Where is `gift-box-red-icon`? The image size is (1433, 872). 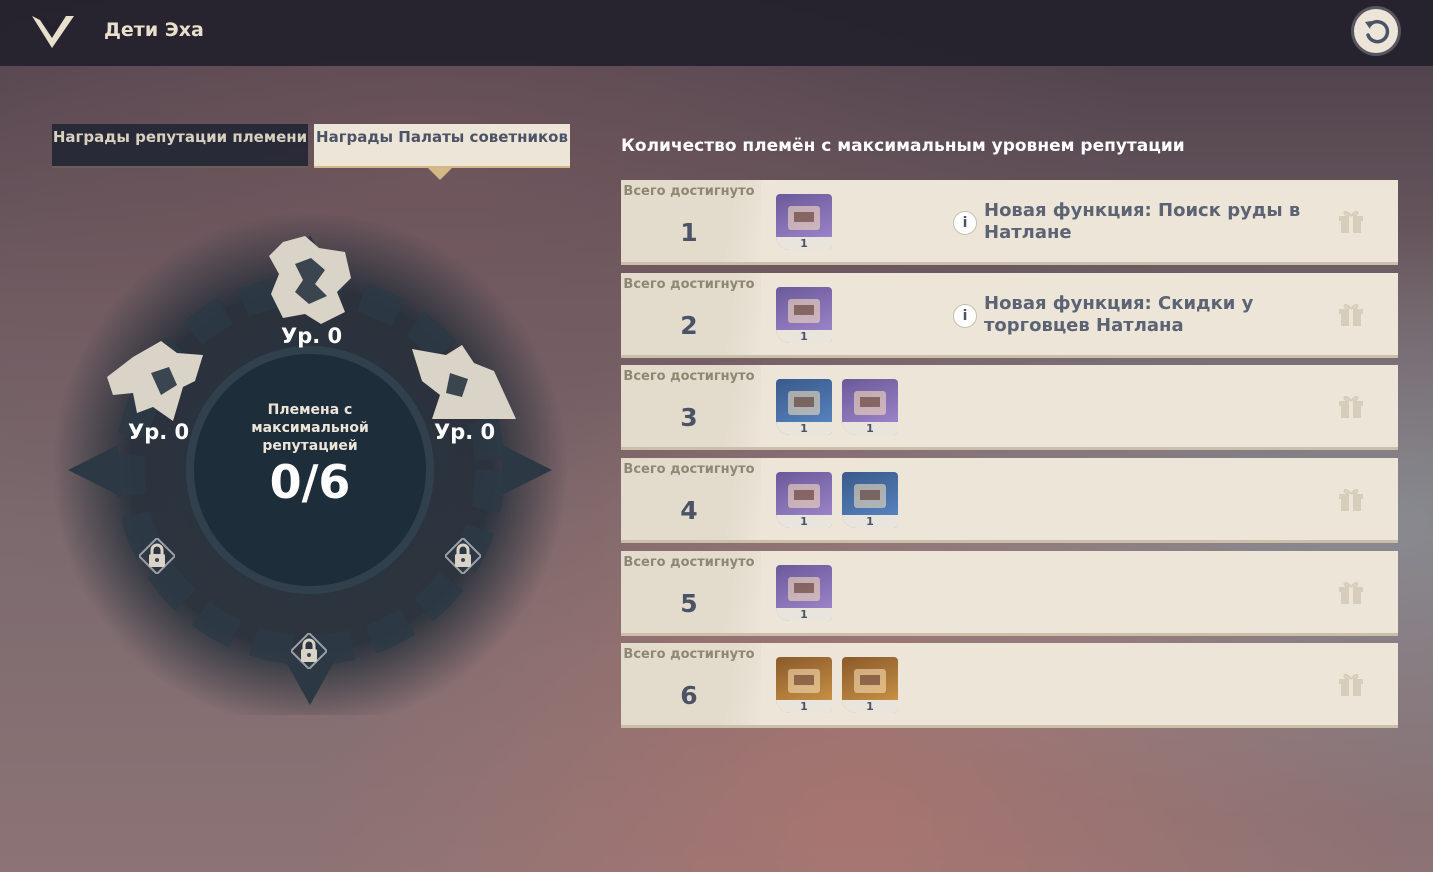 gift-box-red-icon is located at coordinates (870, 681).